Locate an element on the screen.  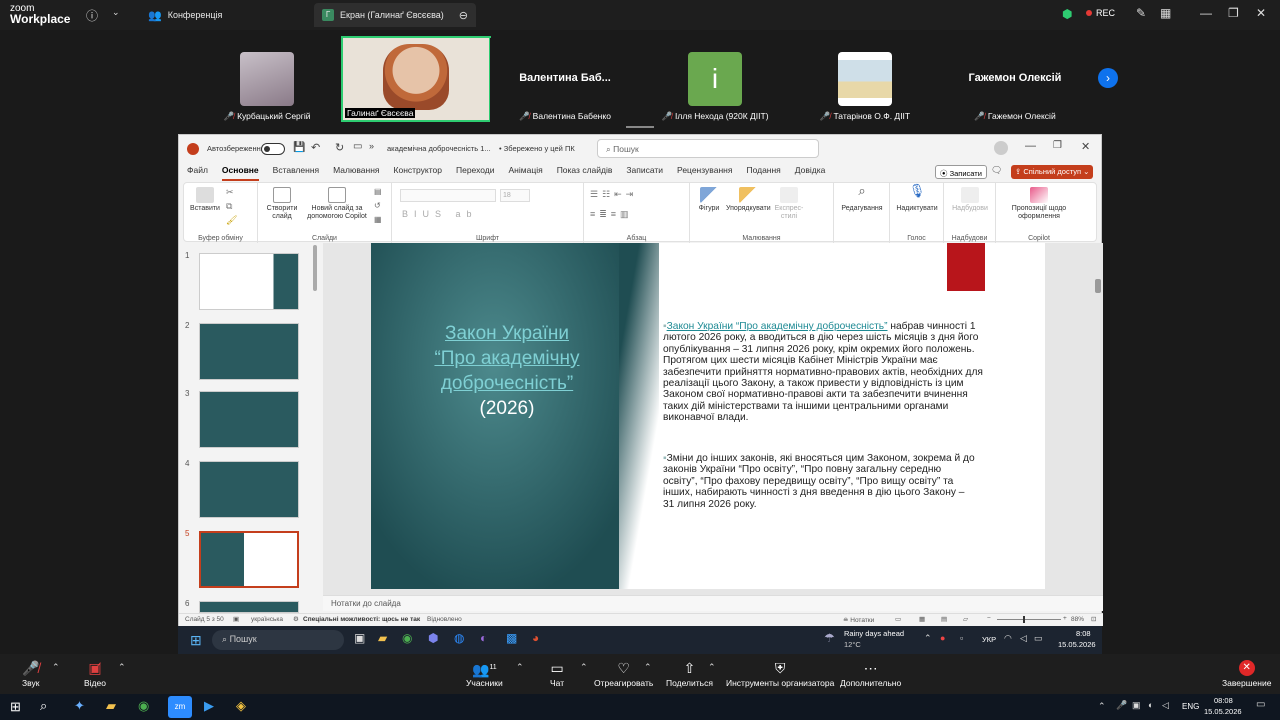
video-options-icon: ⌃ is located at coordinates (122, 667).